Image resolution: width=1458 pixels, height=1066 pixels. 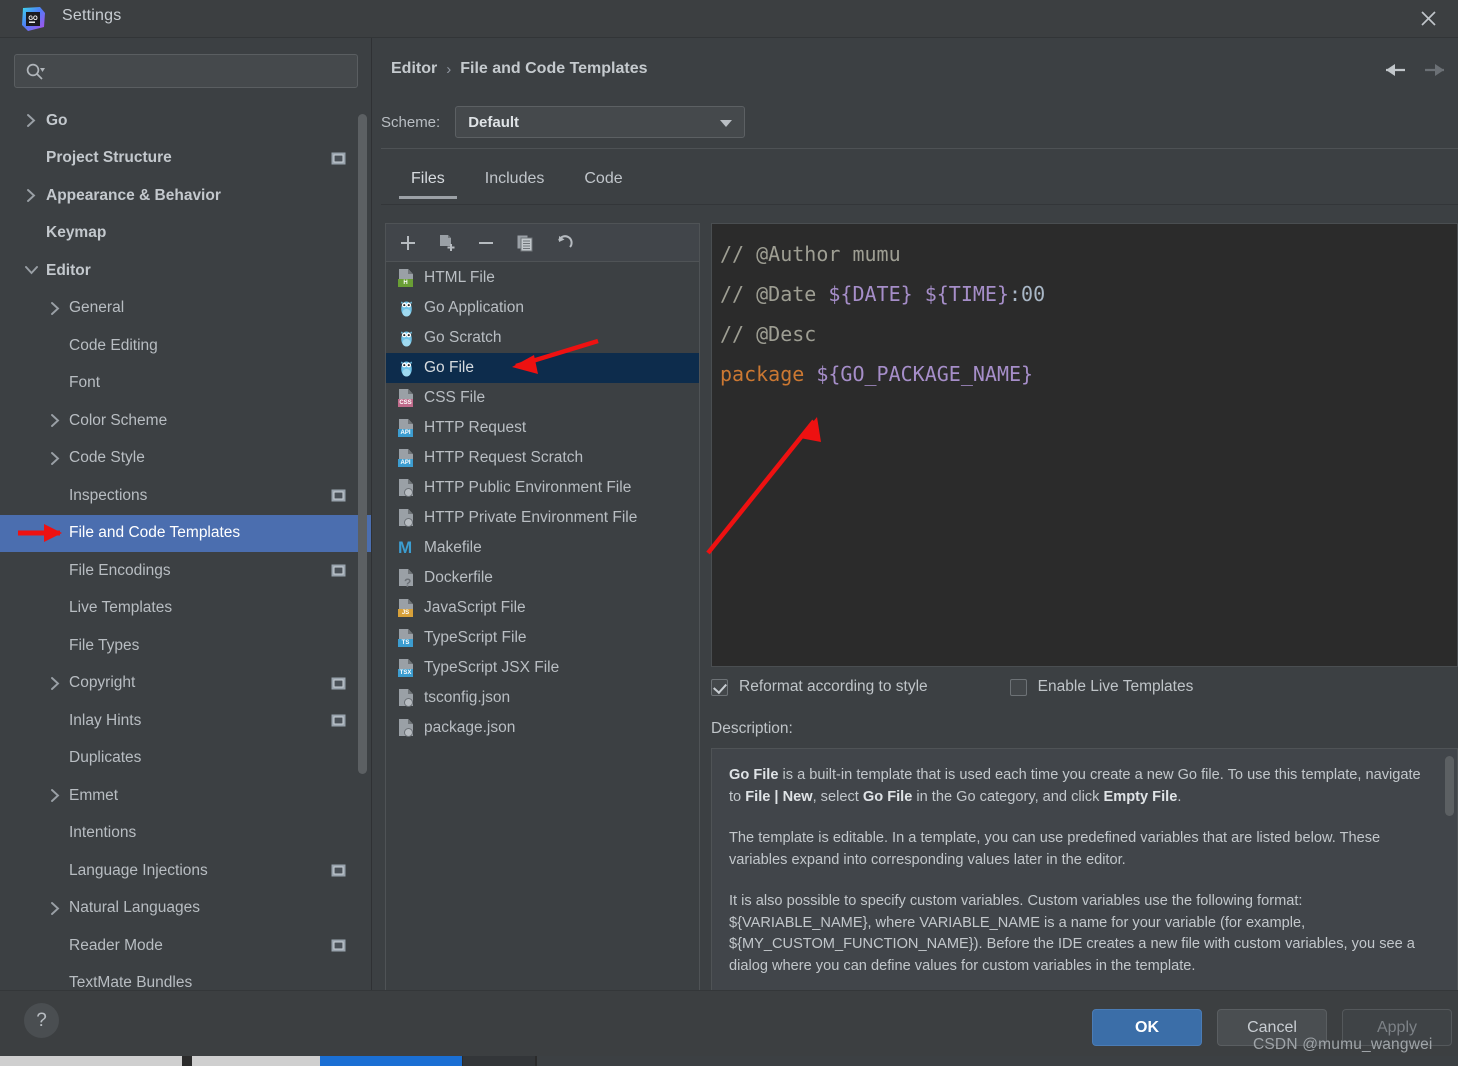 What do you see at coordinates (542, 458) in the screenshot?
I see `list-item: API HTTP Request Scratch` at bounding box center [542, 458].